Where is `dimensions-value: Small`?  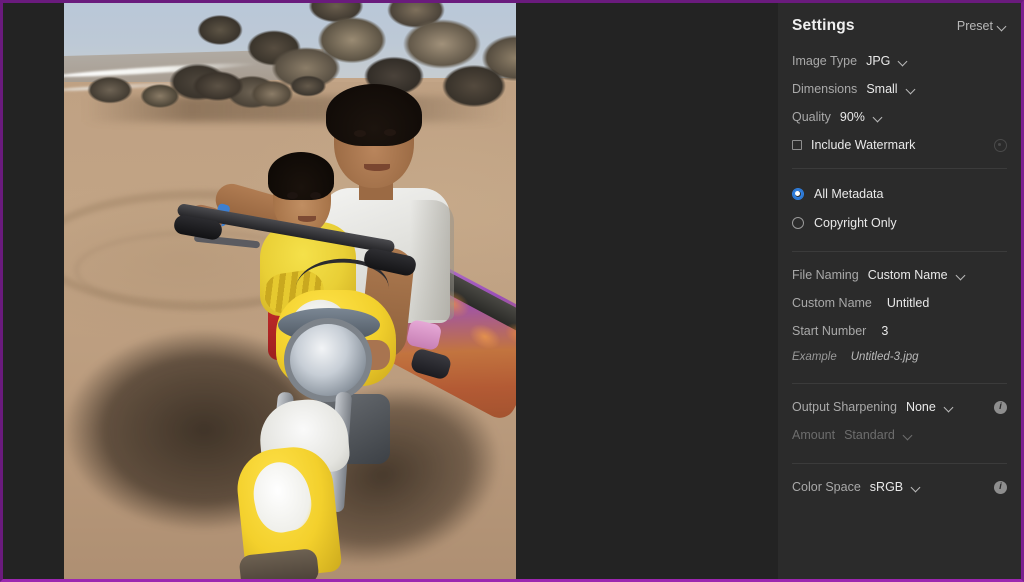 dimensions-value: Small is located at coordinates (881, 89).